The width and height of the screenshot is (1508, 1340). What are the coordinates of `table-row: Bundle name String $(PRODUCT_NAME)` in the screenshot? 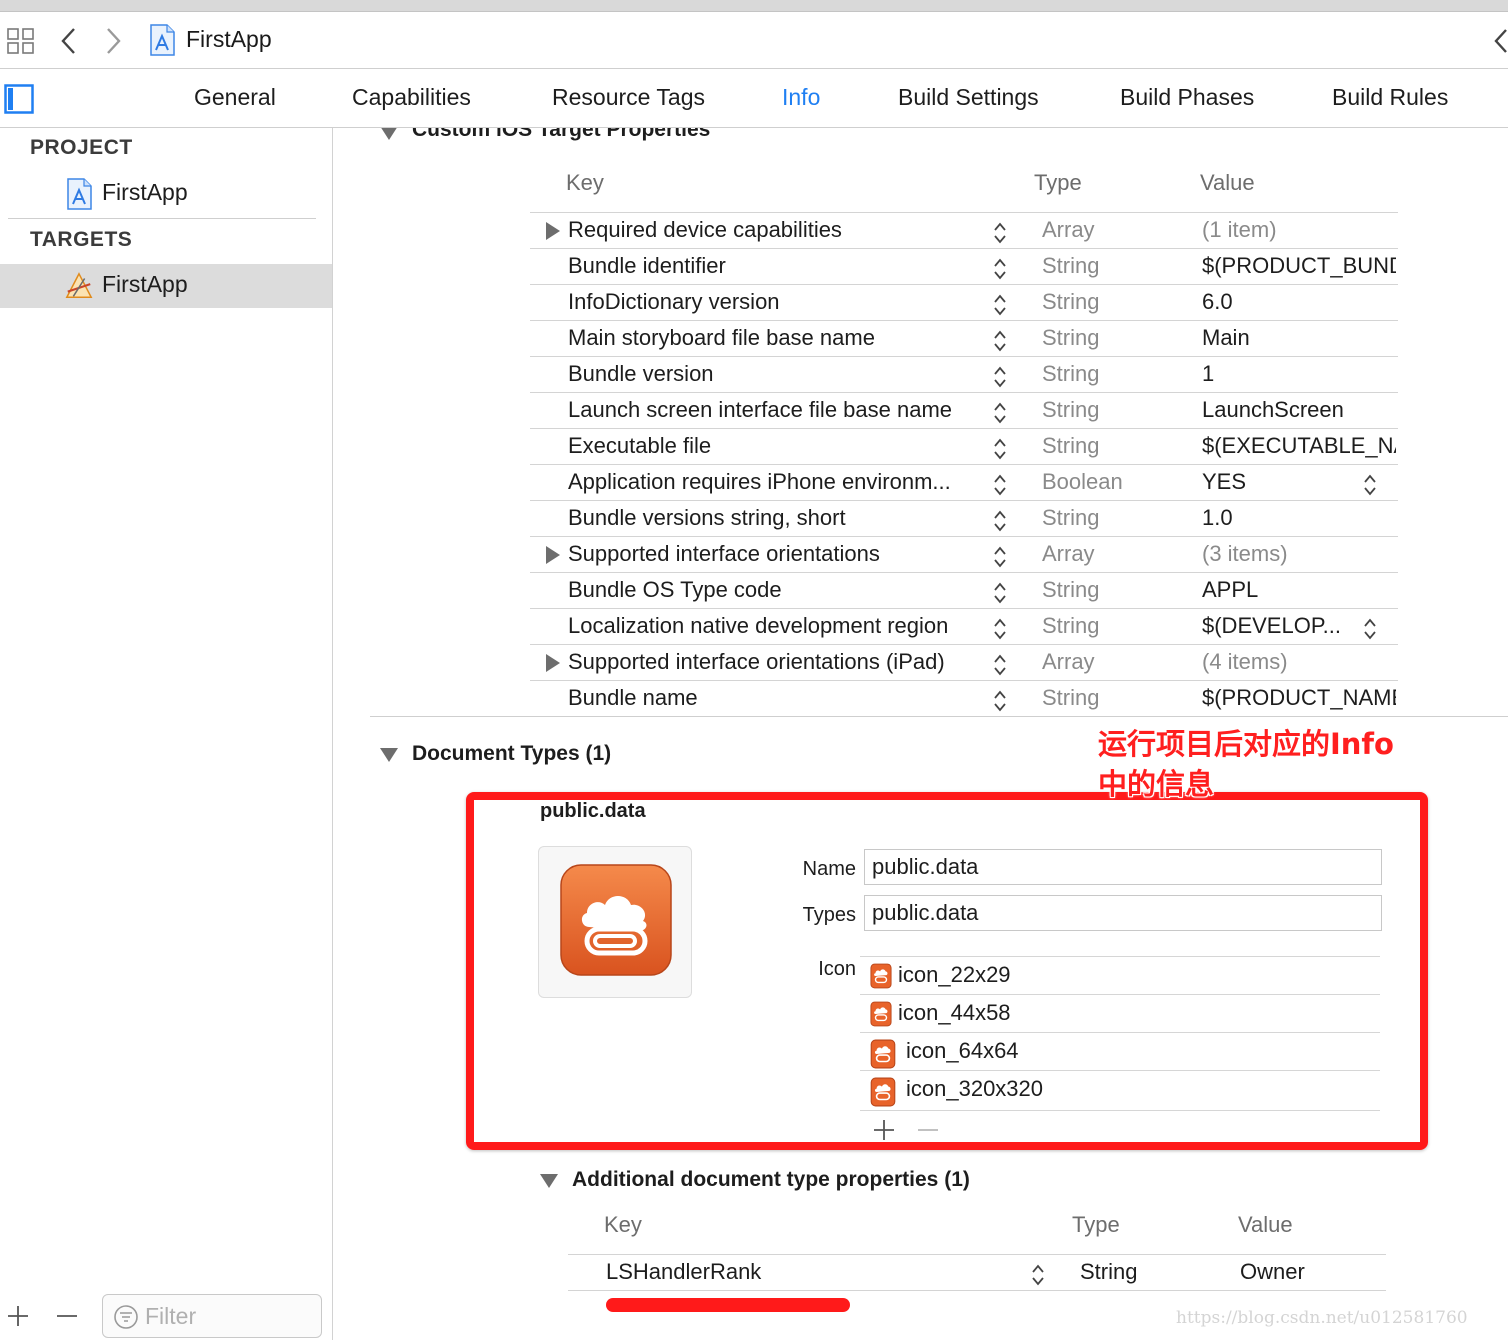 It's located at (964, 698).